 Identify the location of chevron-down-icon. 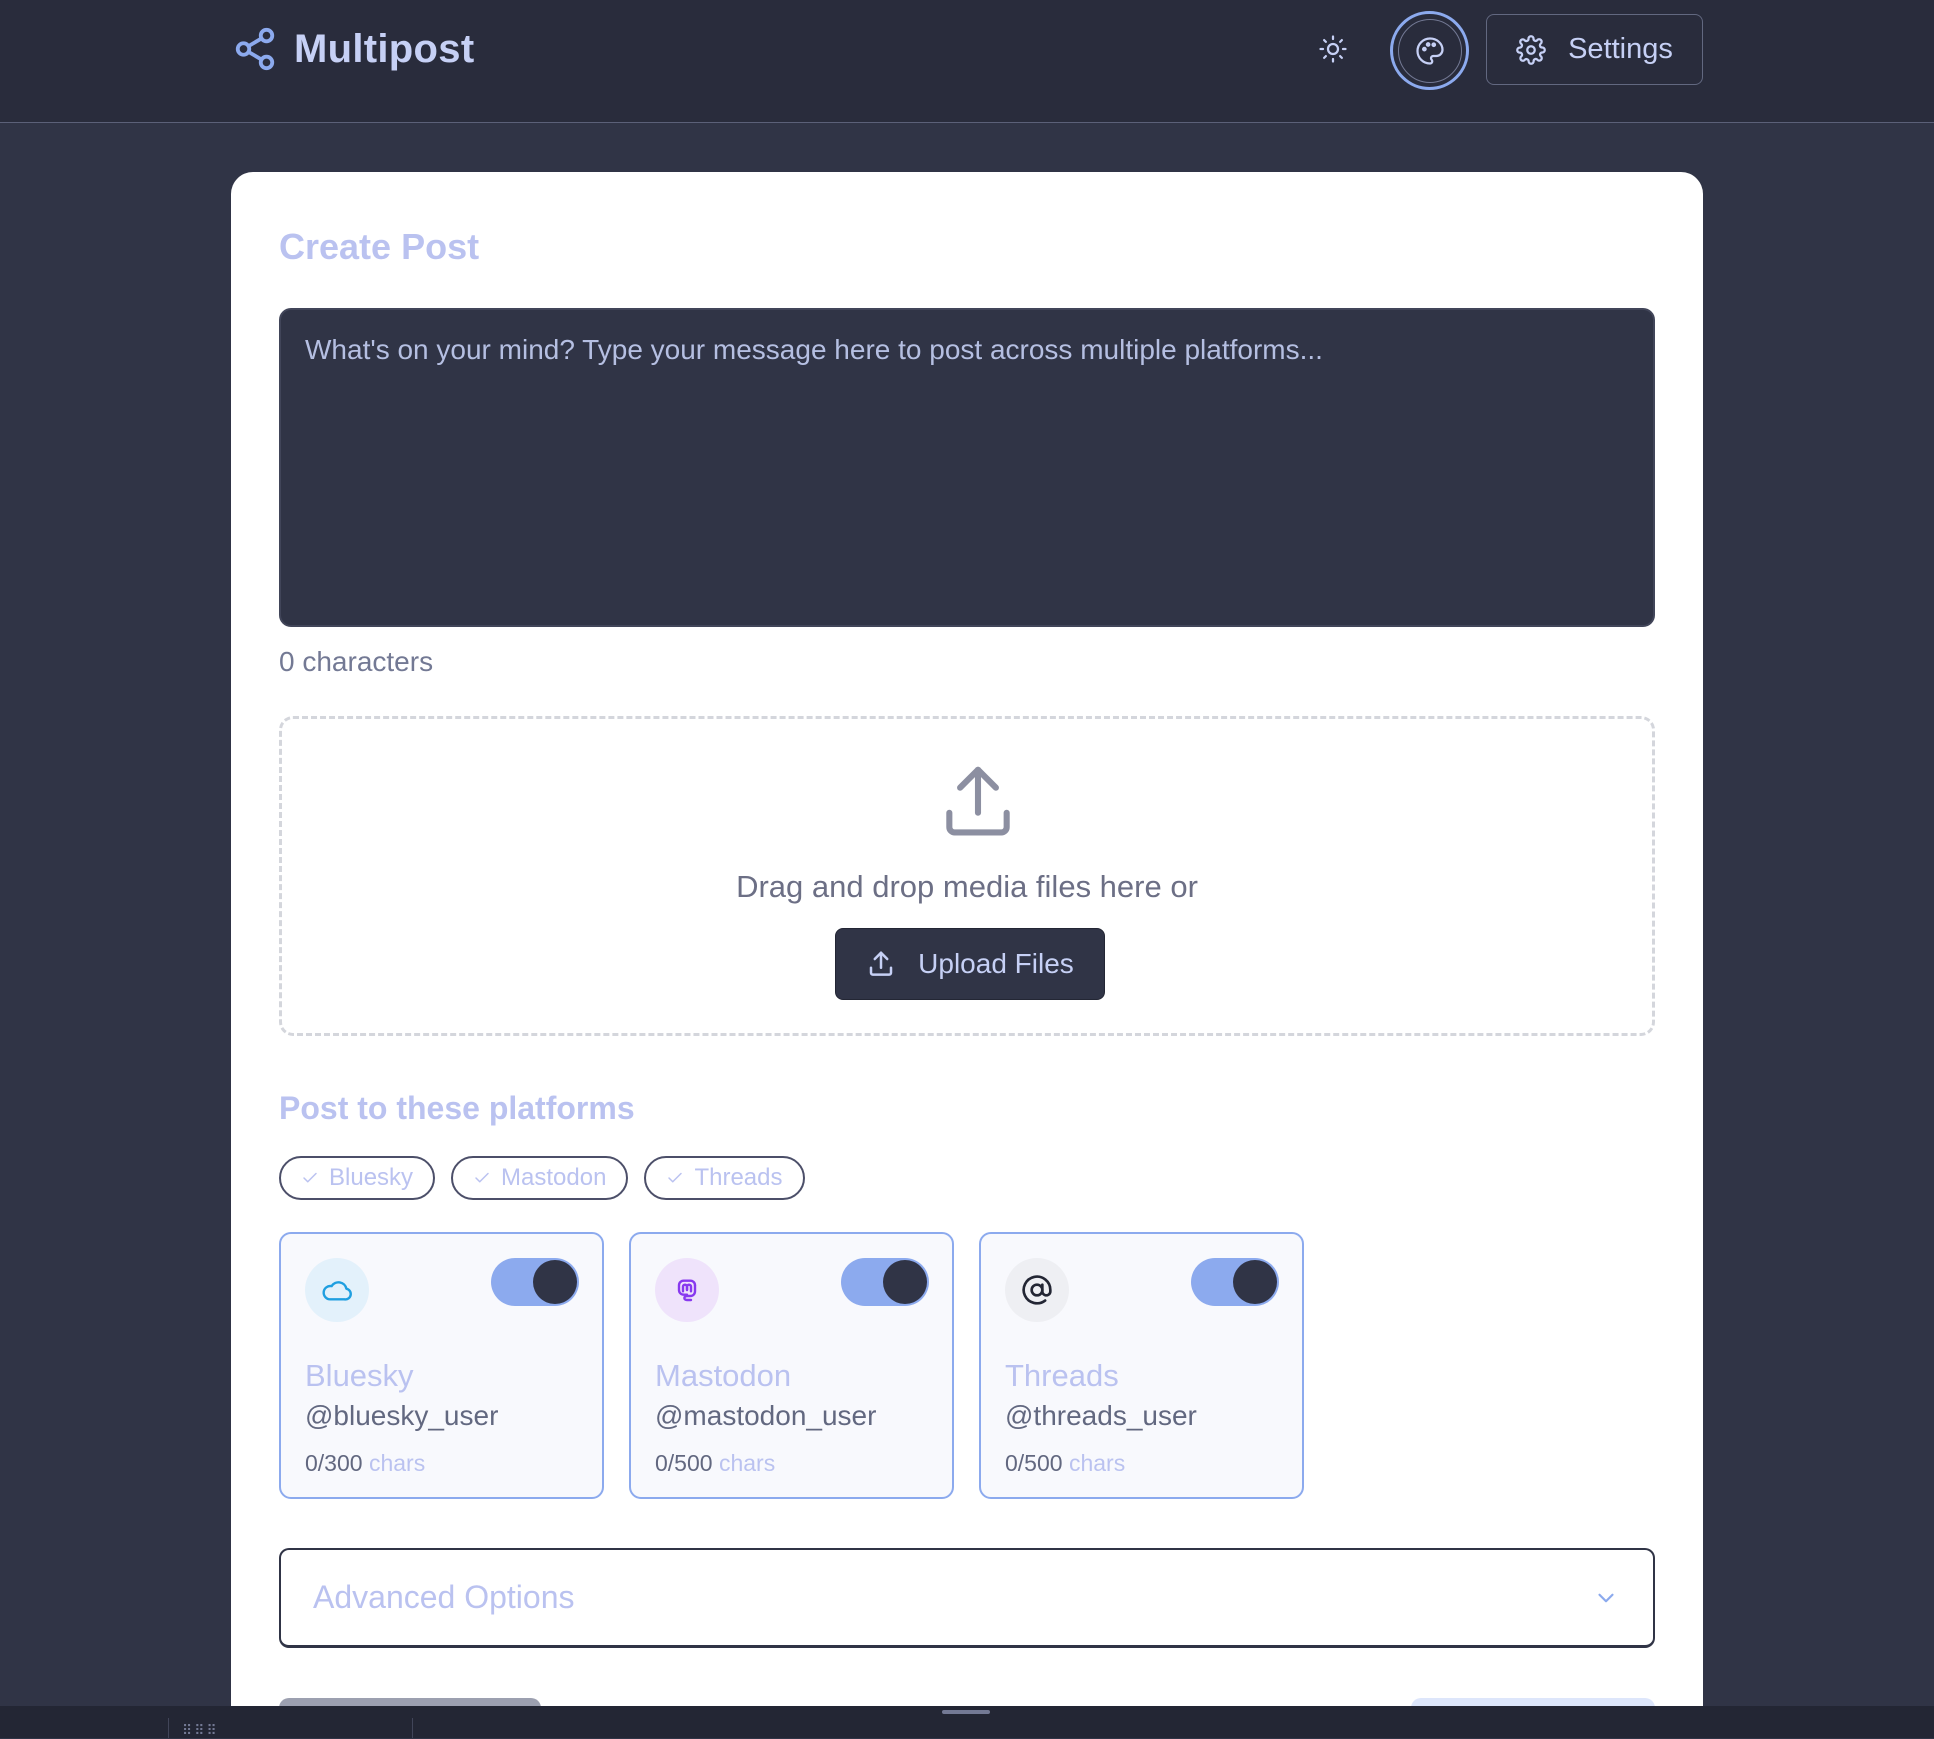
(1606, 1597).